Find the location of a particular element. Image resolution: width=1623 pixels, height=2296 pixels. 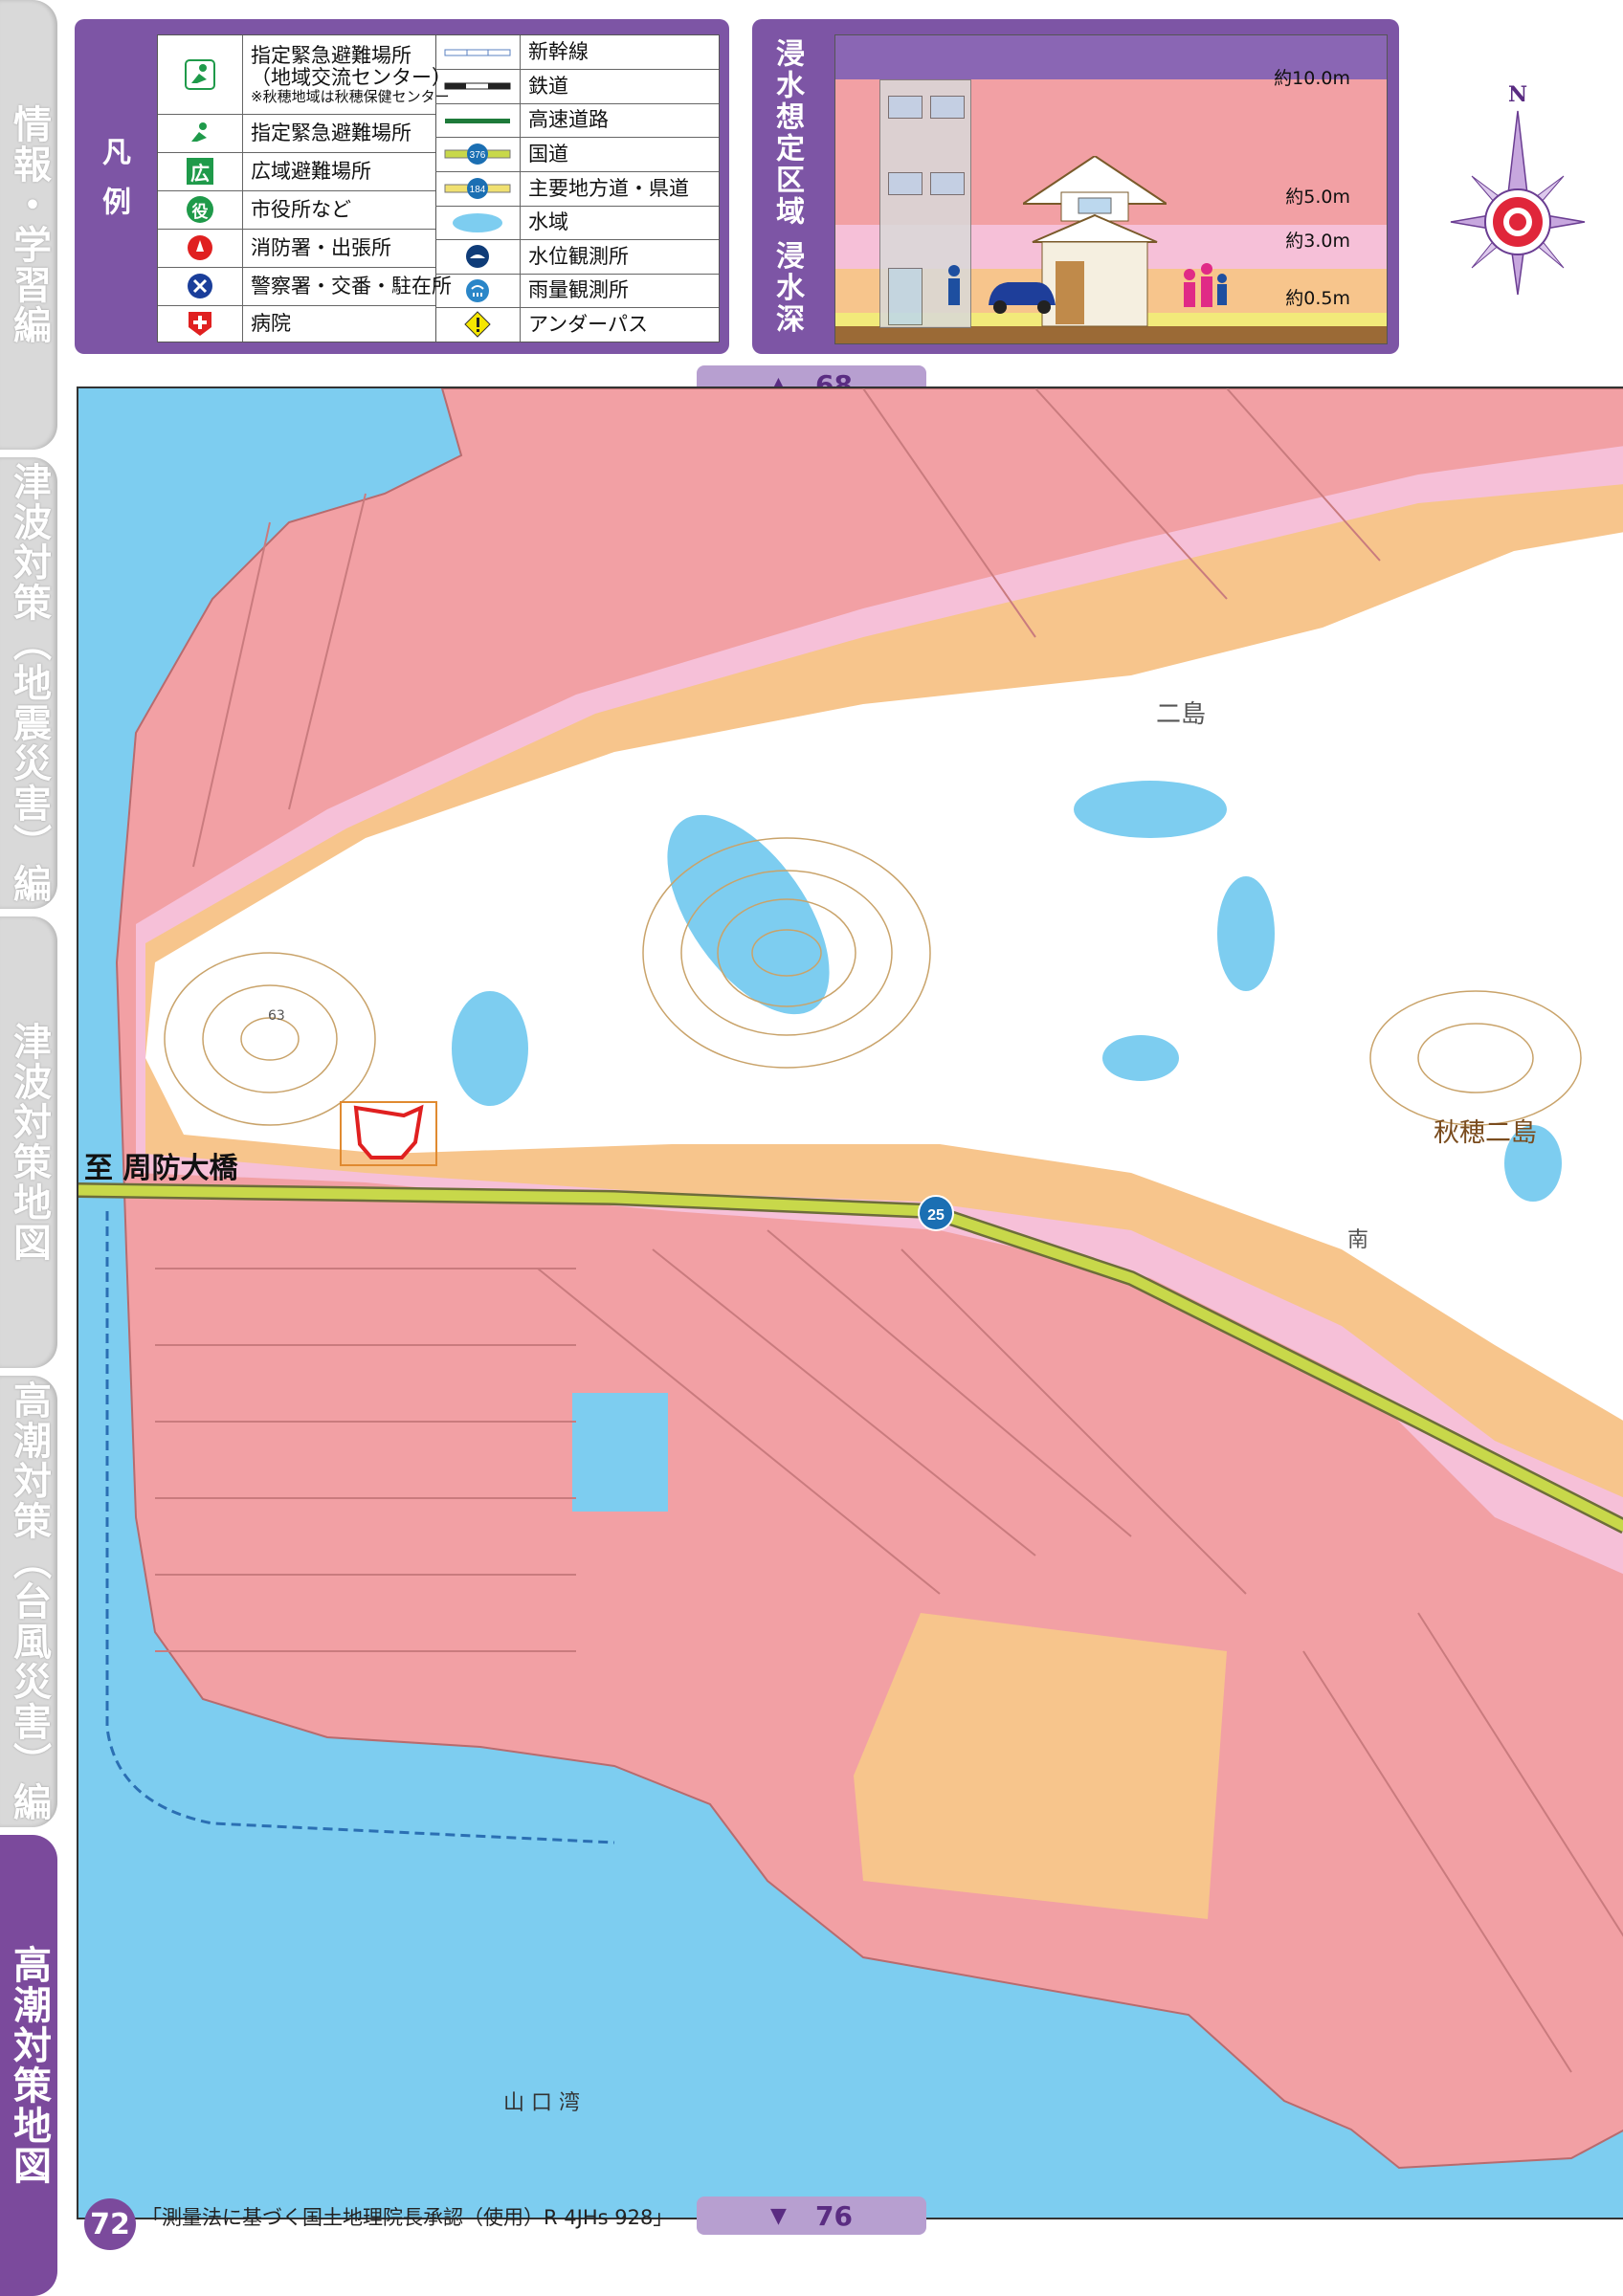

legend-item-text: 水位観測所 is located at coordinates (578, 256).